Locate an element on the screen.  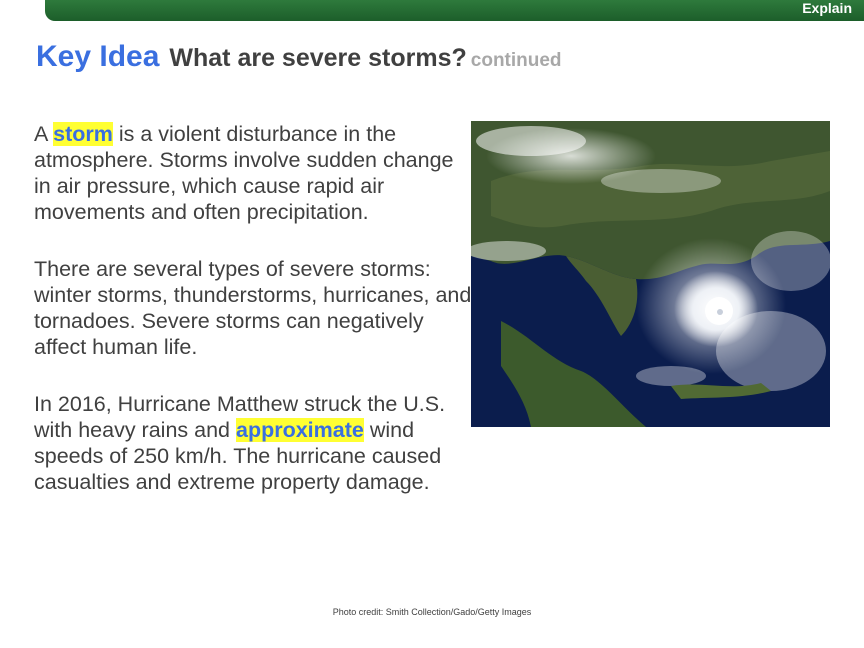
section-label: Explain is located at coordinates (827, 8).